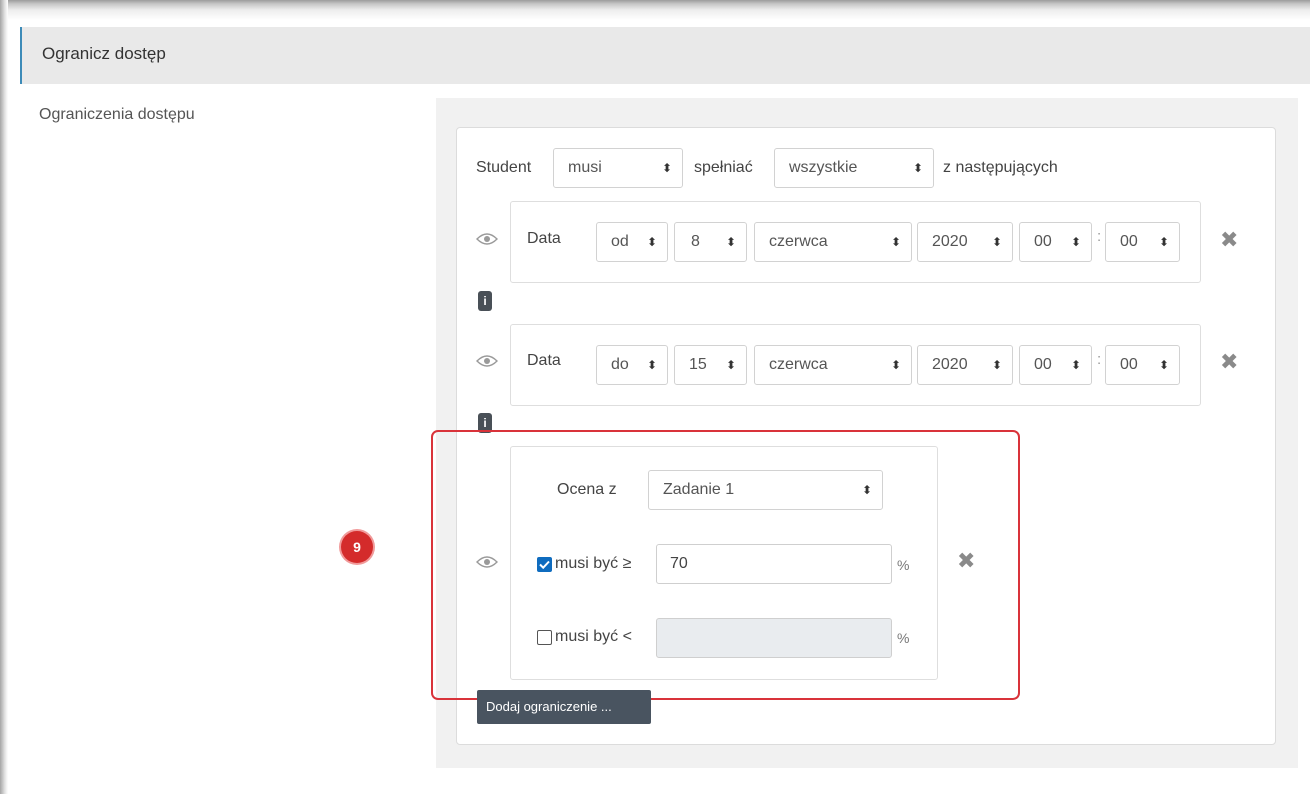 The height and width of the screenshot is (794, 1310). What do you see at coordinates (632, 242) in the screenshot?
I see `direction-select: od ⬍` at bounding box center [632, 242].